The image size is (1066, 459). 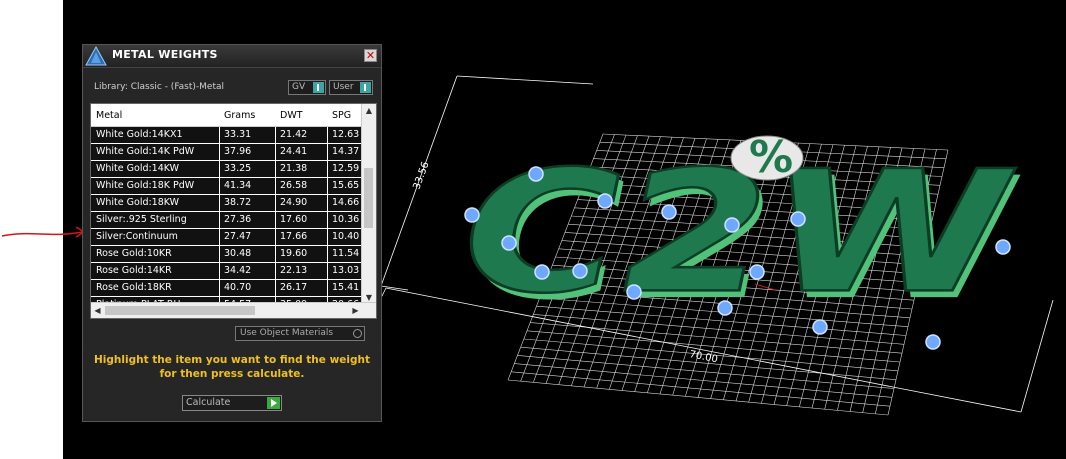 What do you see at coordinates (346, 253) in the screenshot?
I see `spg-cell: 11.54` at bounding box center [346, 253].